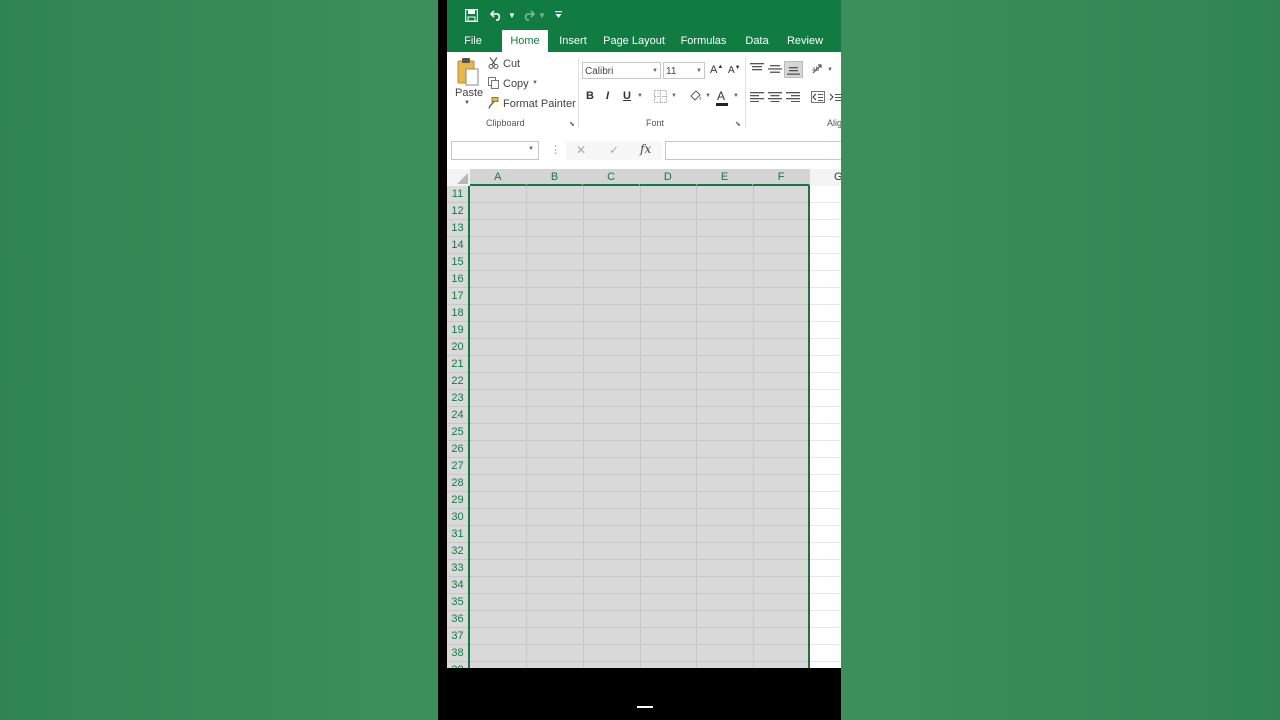 The image size is (1280, 720). Describe the element at coordinates (525, 41) in the screenshot. I see `tab-home: Home` at that location.